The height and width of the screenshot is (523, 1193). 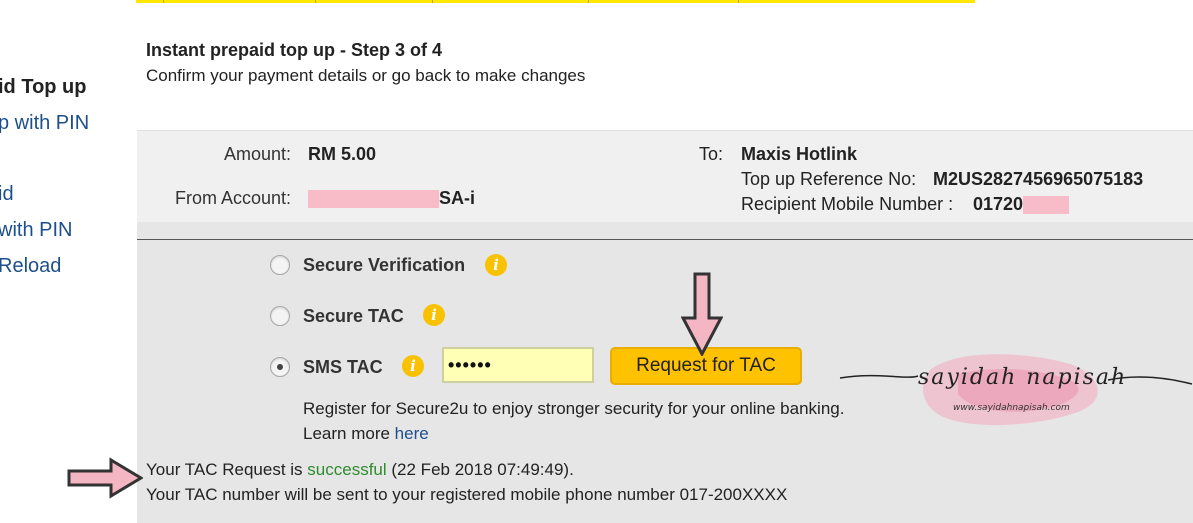 I want to click on sidebar-item-prepaid-top-up: id Top up, so click(x=43, y=87).